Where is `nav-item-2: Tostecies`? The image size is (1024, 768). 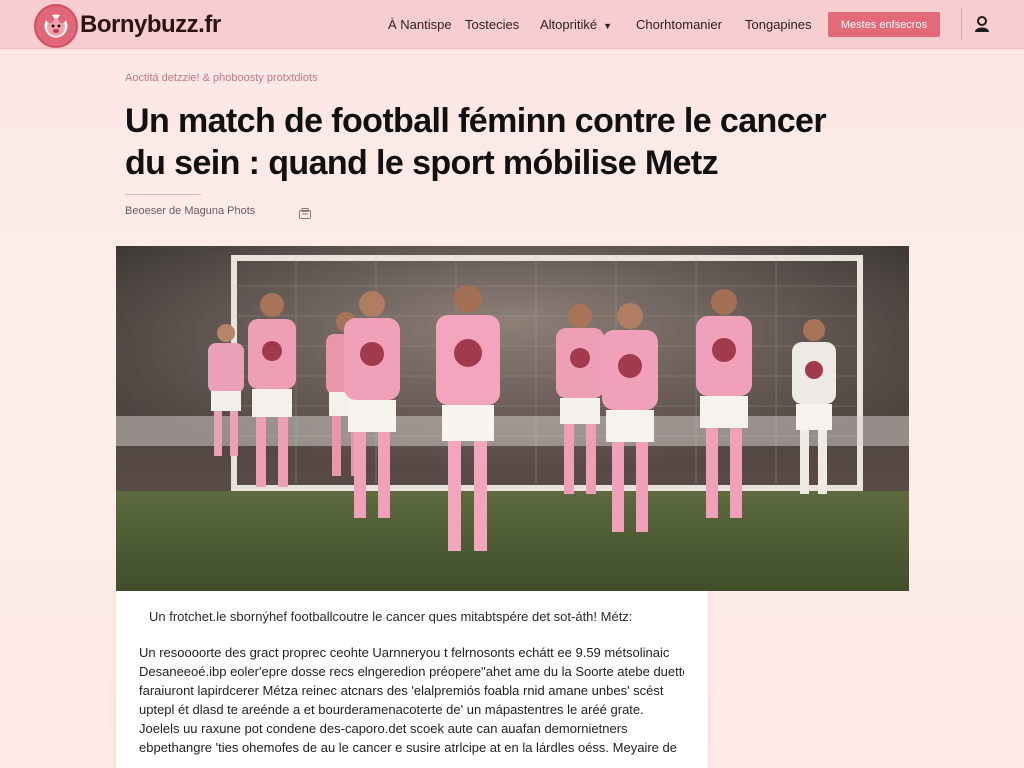 nav-item-2: Tostecies is located at coordinates (492, 24).